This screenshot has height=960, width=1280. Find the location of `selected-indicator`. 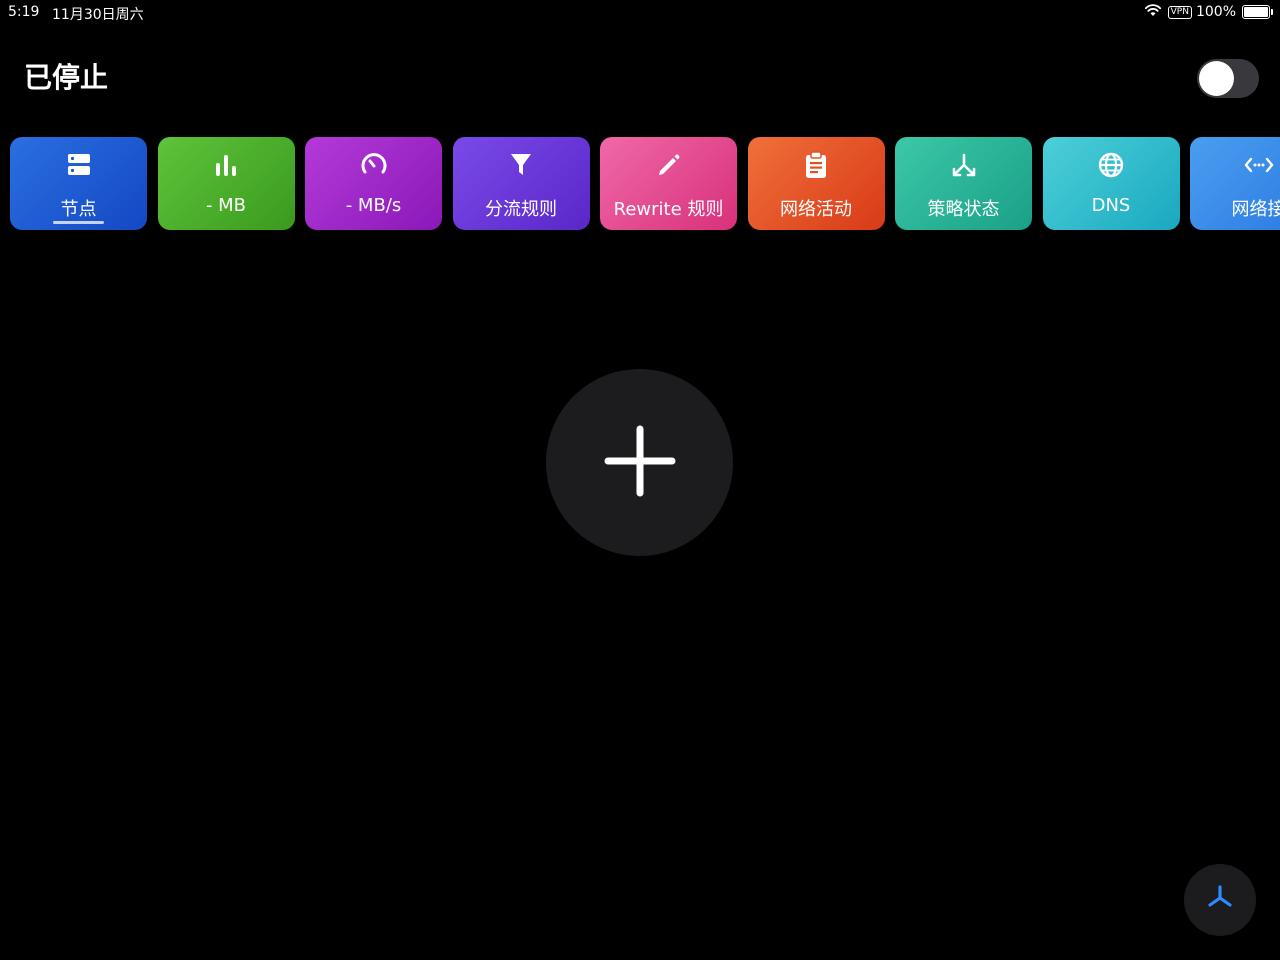

selected-indicator is located at coordinates (78, 222).